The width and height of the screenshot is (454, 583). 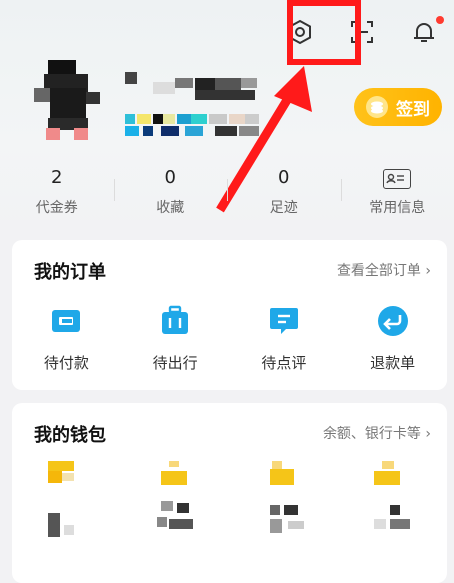 I want to click on stat-label: 代金券, so click(x=57, y=207).